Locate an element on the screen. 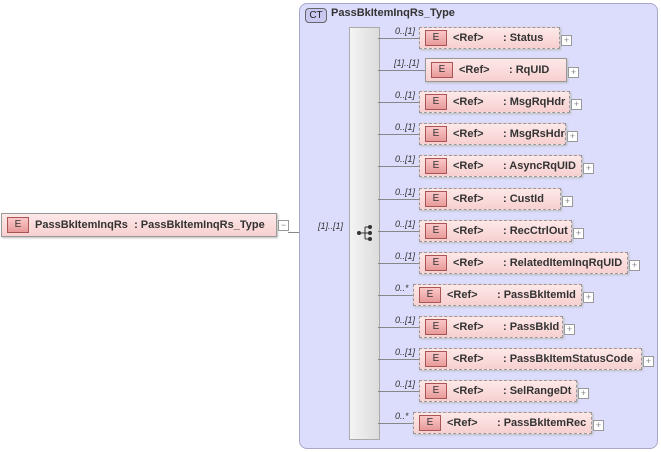 This screenshot has width=661, height=452. element-name: : RelatedItemInqRqUID is located at coordinates (563, 262).